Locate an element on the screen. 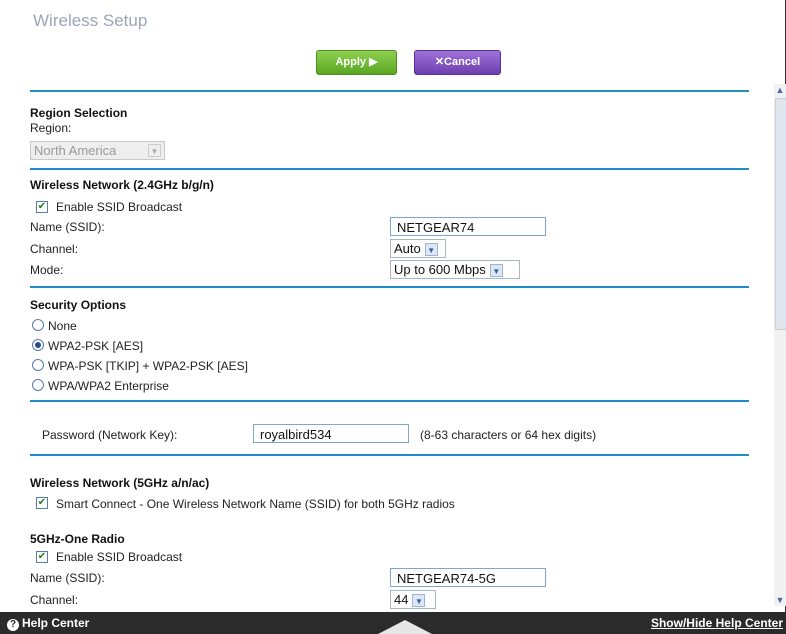 The width and height of the screenshot is (786, 634). region-select: North America ▼ is located at coordinates (97, 150).